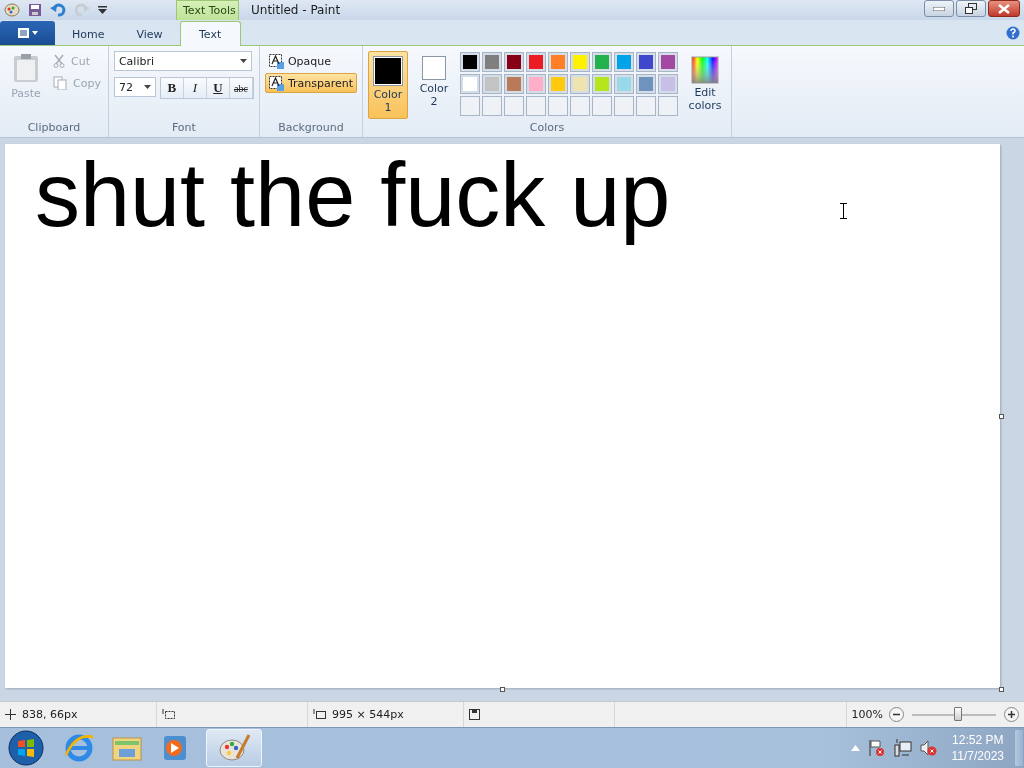  Describe the element at coordinates (867, 714) in the screenshot. I see `zoom-level: 100%` at that location.